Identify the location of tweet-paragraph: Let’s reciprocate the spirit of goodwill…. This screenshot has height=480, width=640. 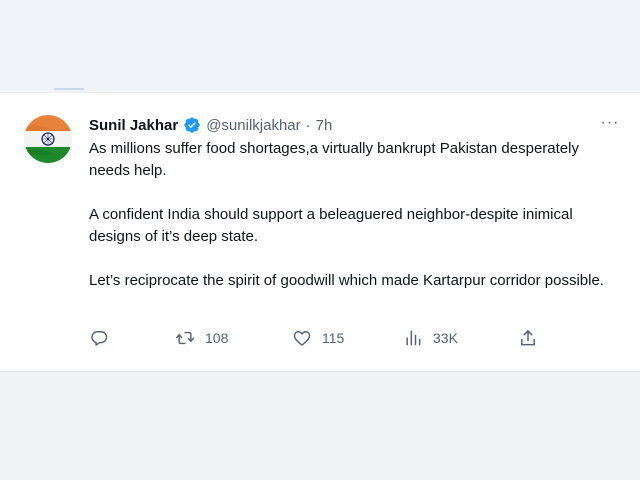
(346, 280).